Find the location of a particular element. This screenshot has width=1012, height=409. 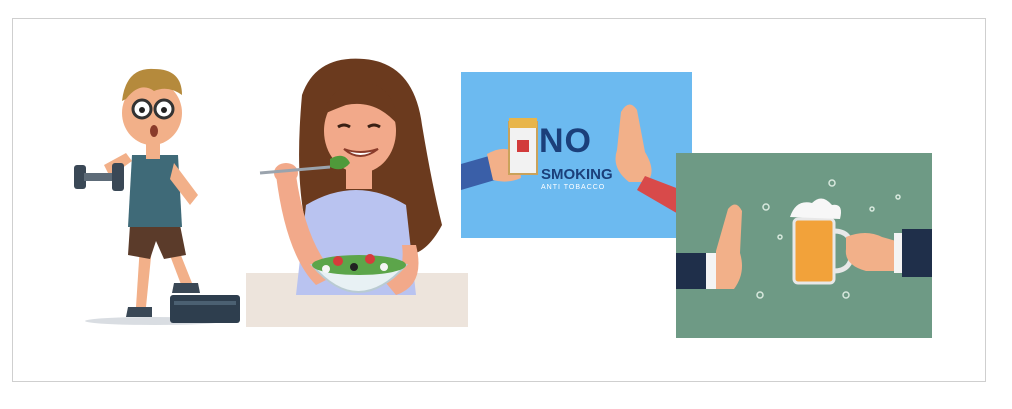

no-alcohol-illustration is located at coordinates (804, 245).